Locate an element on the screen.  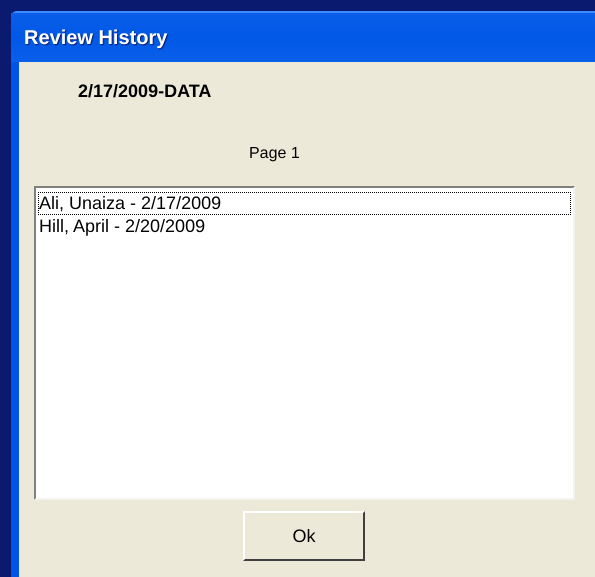
list-item: Ali, Unaiza - 2/17/2009 is located at coordinates (304, 203).